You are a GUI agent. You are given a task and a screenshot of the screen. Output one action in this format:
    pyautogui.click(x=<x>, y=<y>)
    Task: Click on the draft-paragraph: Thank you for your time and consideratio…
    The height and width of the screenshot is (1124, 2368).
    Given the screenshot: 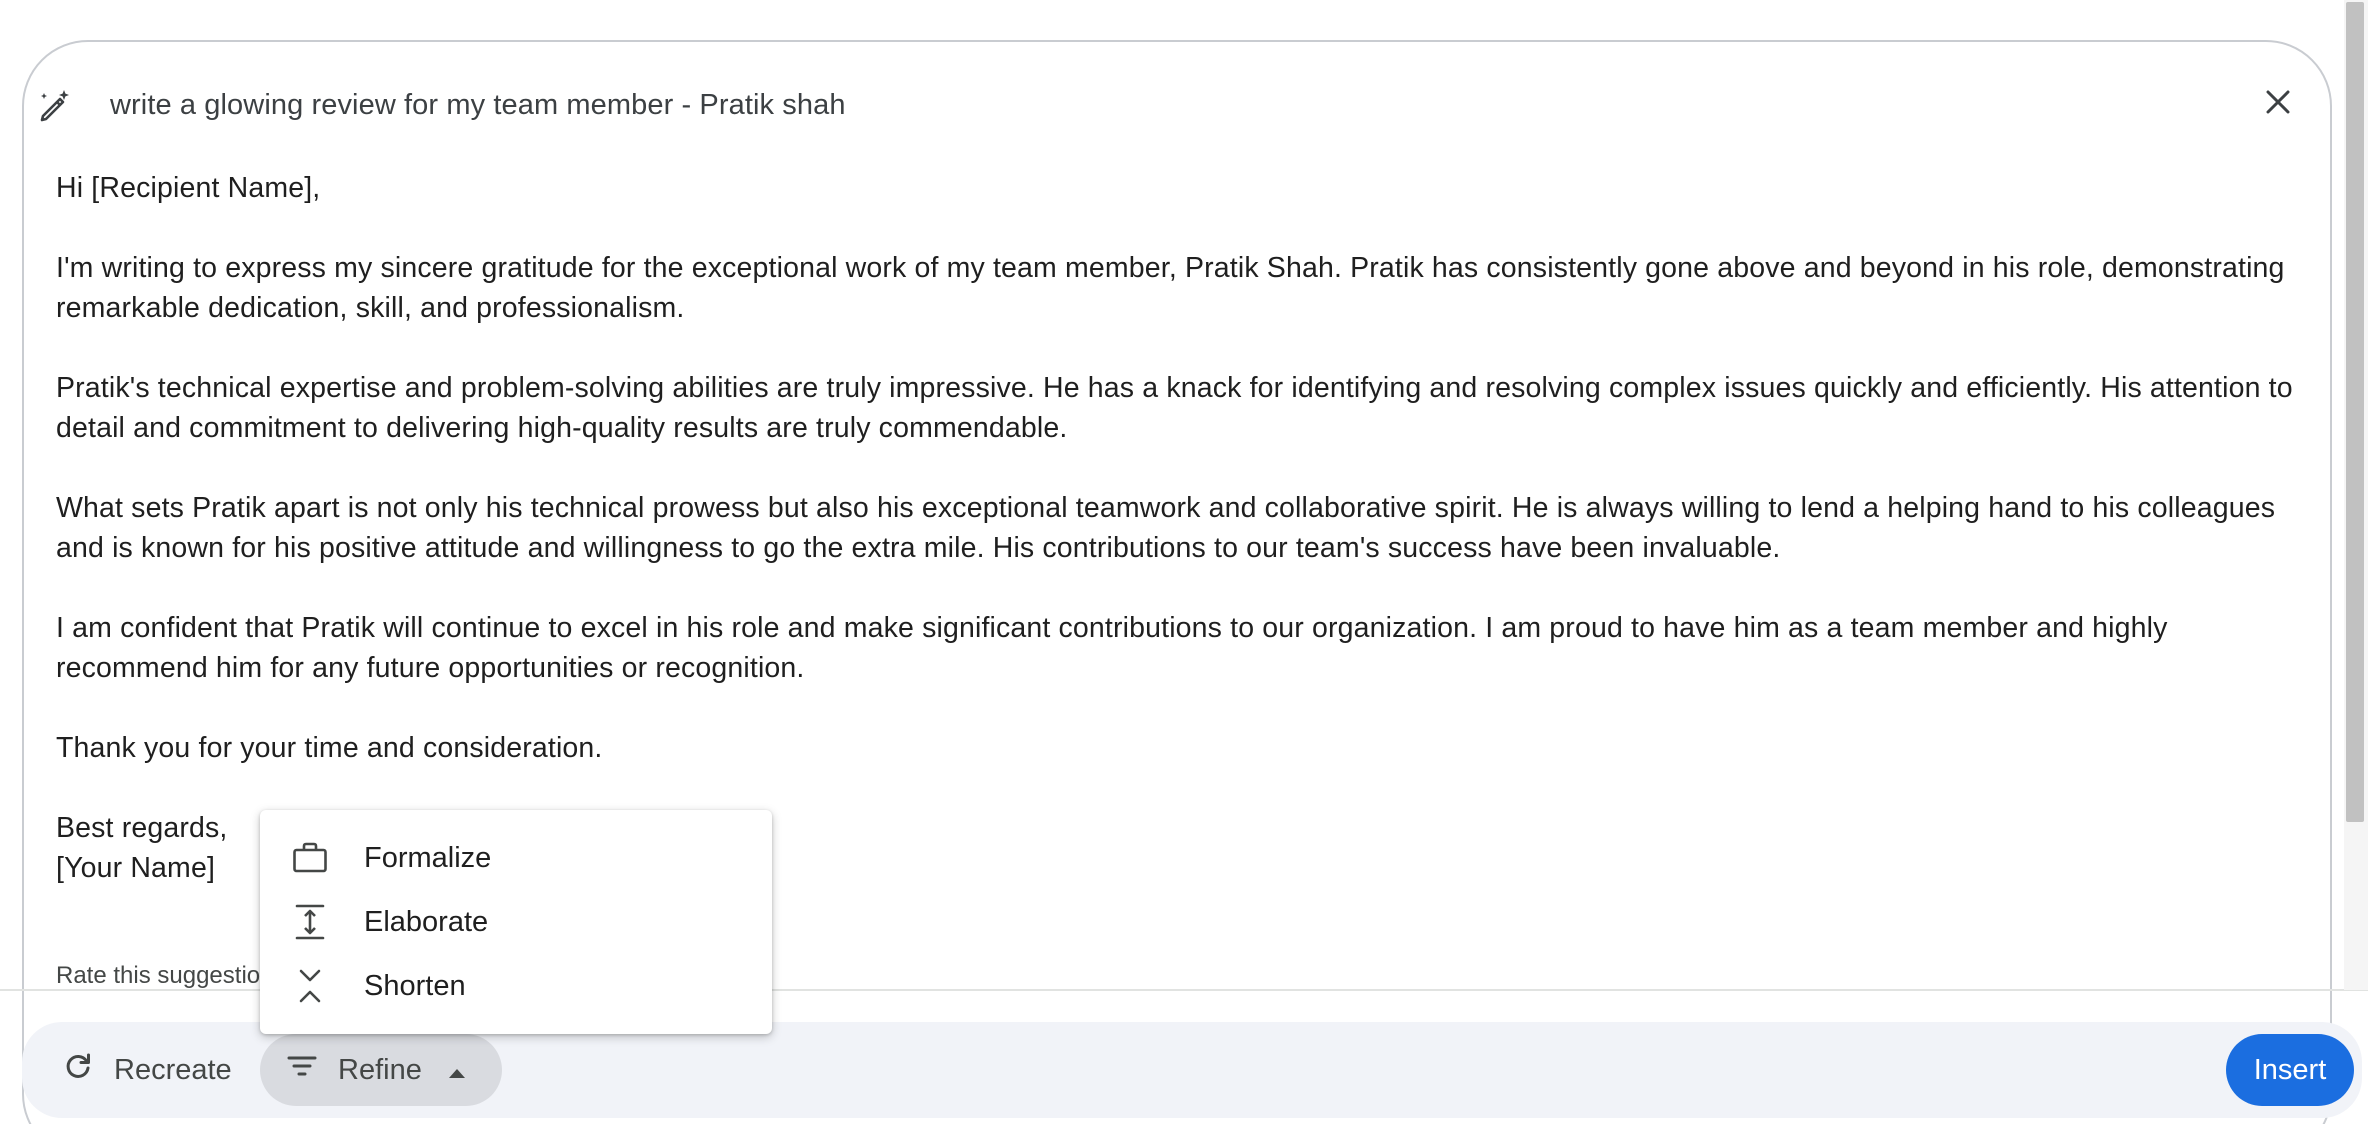 What is the action you would take?
    pyautogui.click(x=329, y=748)
    